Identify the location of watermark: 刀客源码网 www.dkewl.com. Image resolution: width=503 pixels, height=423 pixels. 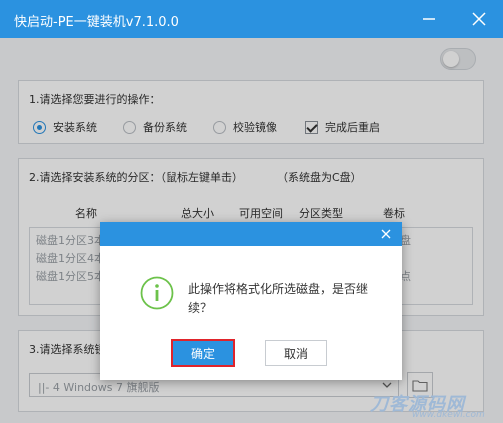
(435, 405).